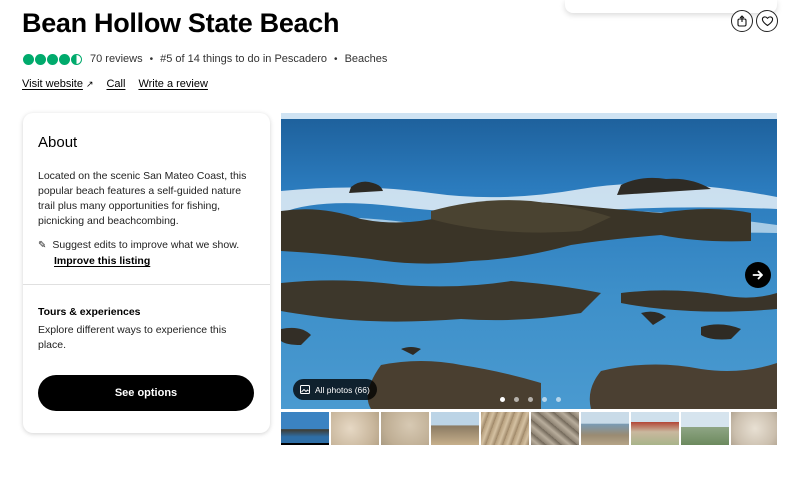 The width and height of the screenshot is (800, 477). I want to click on image-icon, so click(305, 389).